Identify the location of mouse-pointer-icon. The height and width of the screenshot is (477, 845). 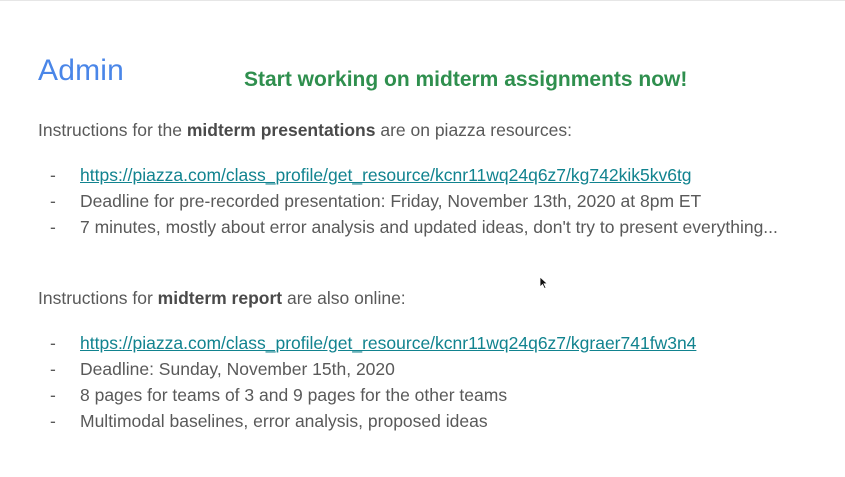
(544, 283).